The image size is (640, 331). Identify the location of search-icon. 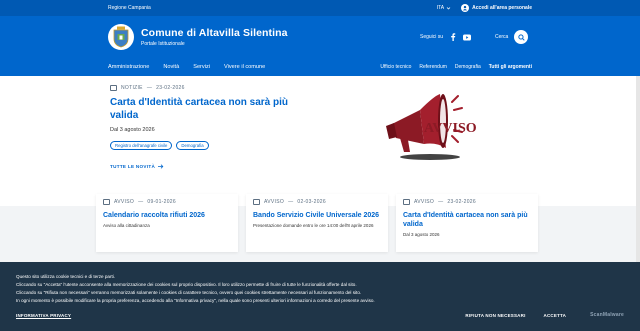
(521, 37).